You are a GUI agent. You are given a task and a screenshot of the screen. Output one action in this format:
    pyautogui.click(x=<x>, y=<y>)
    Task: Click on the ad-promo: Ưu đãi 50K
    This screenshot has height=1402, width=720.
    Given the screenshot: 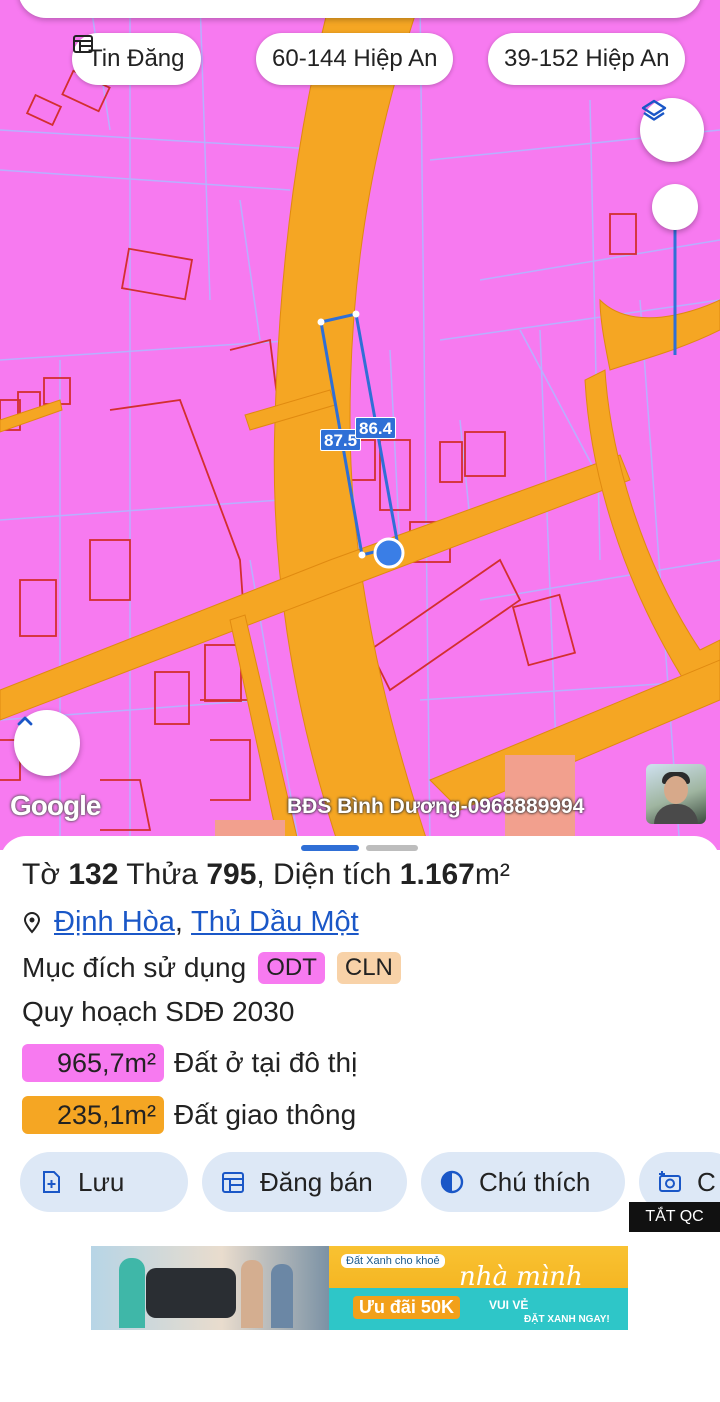 What is the action you would take?
    pyautogui.click(x=406, y=1307)
    